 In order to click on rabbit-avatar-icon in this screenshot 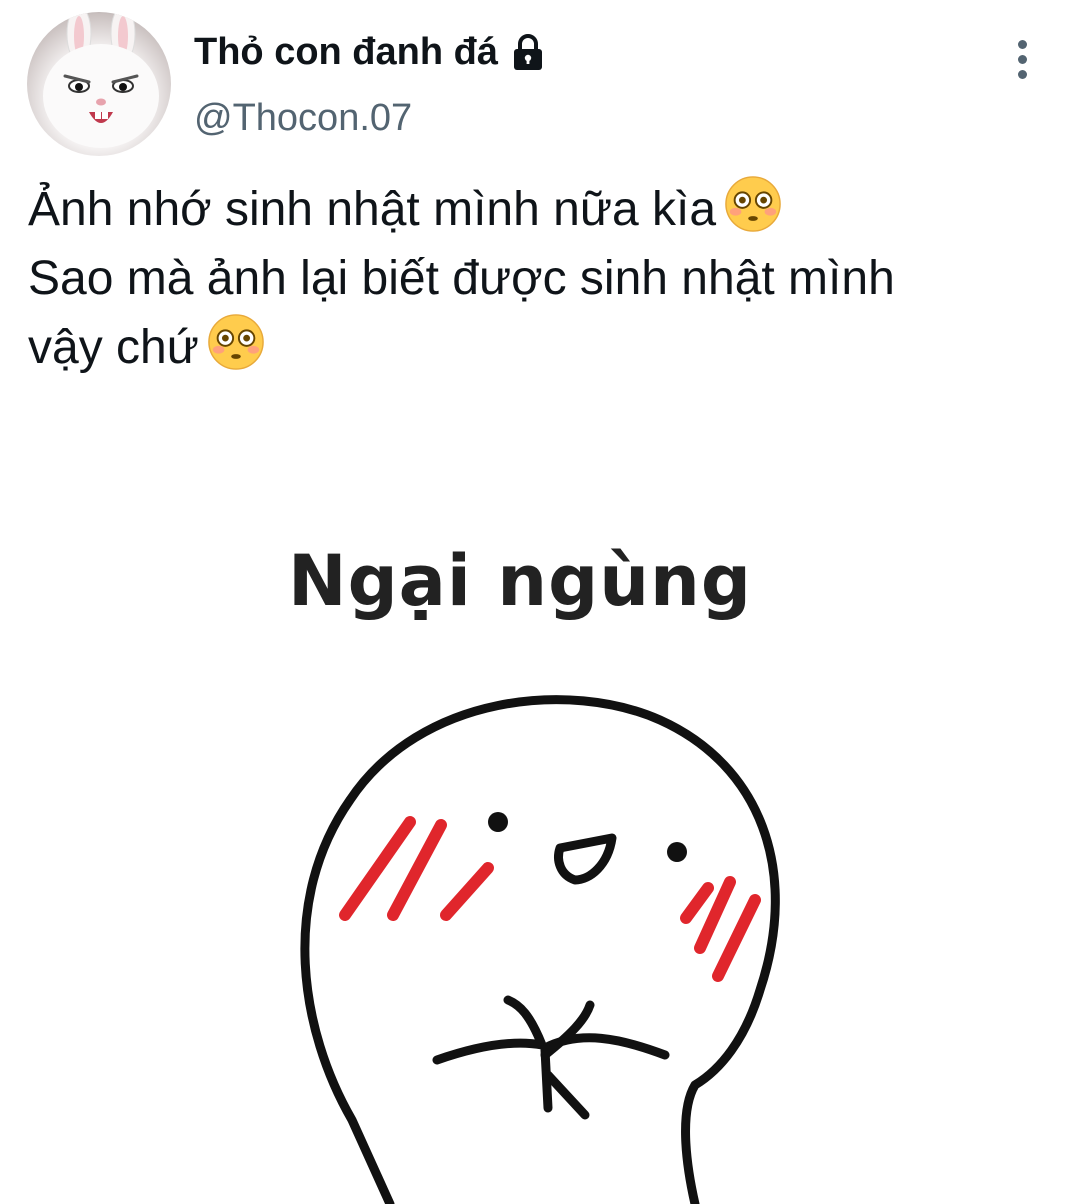, I will do `click(101, 80)`.